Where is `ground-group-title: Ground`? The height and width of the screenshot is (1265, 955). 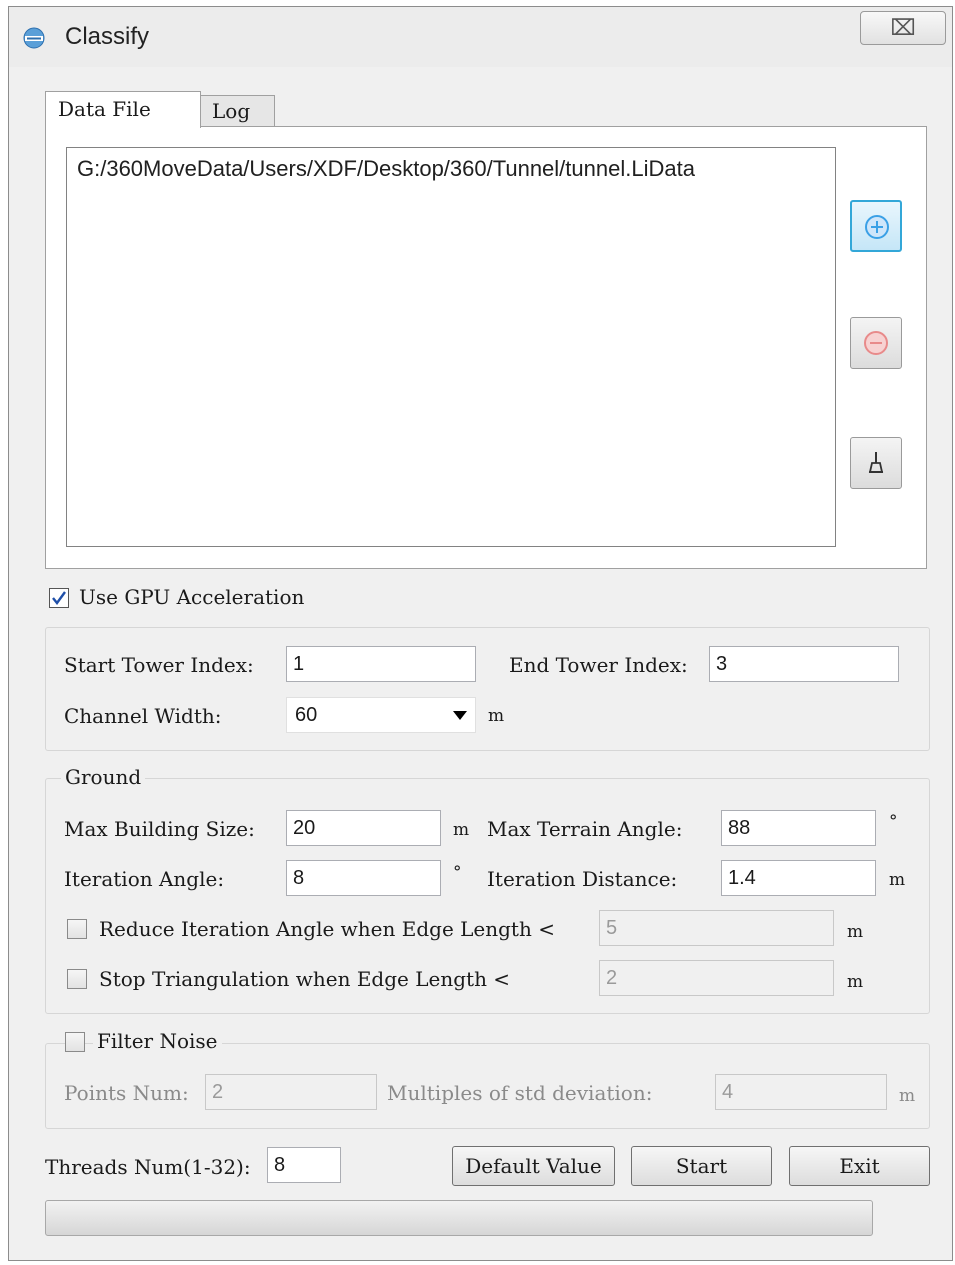 ground-group-title: Ground is located at coordinates (103, 777).